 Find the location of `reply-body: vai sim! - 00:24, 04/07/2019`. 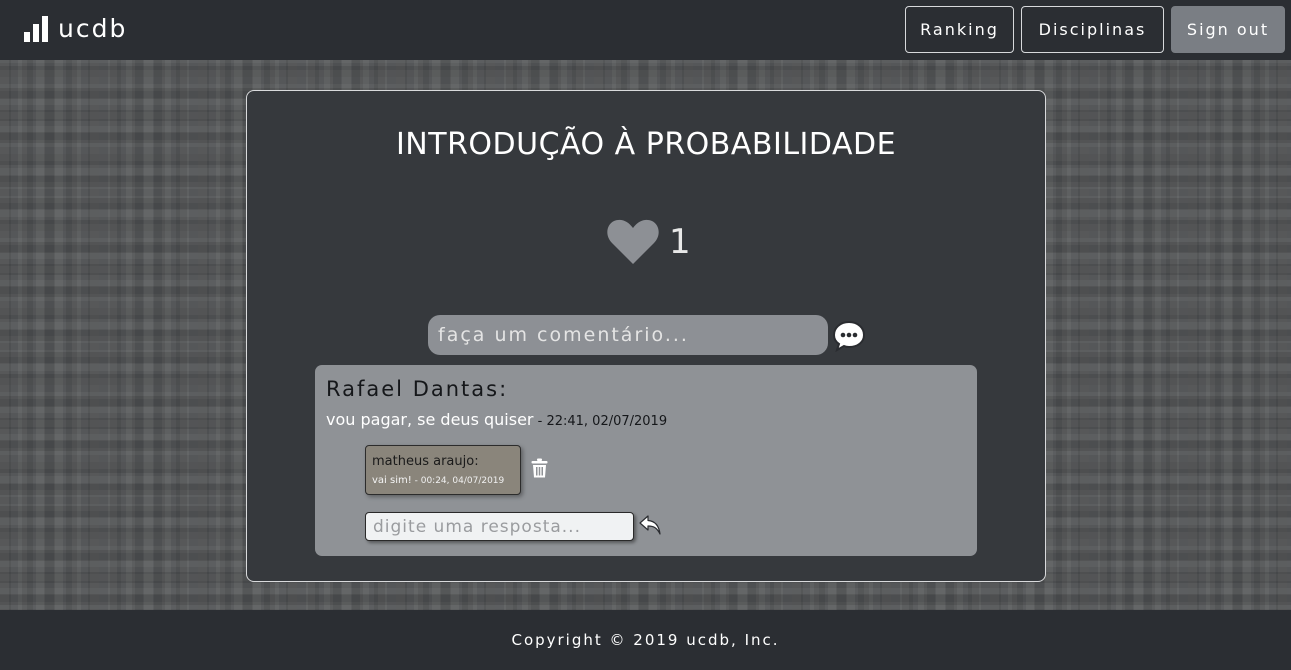

reply-body: vai sim! - 00:24, 04/07/2019 is located at coordinates (438, 480).